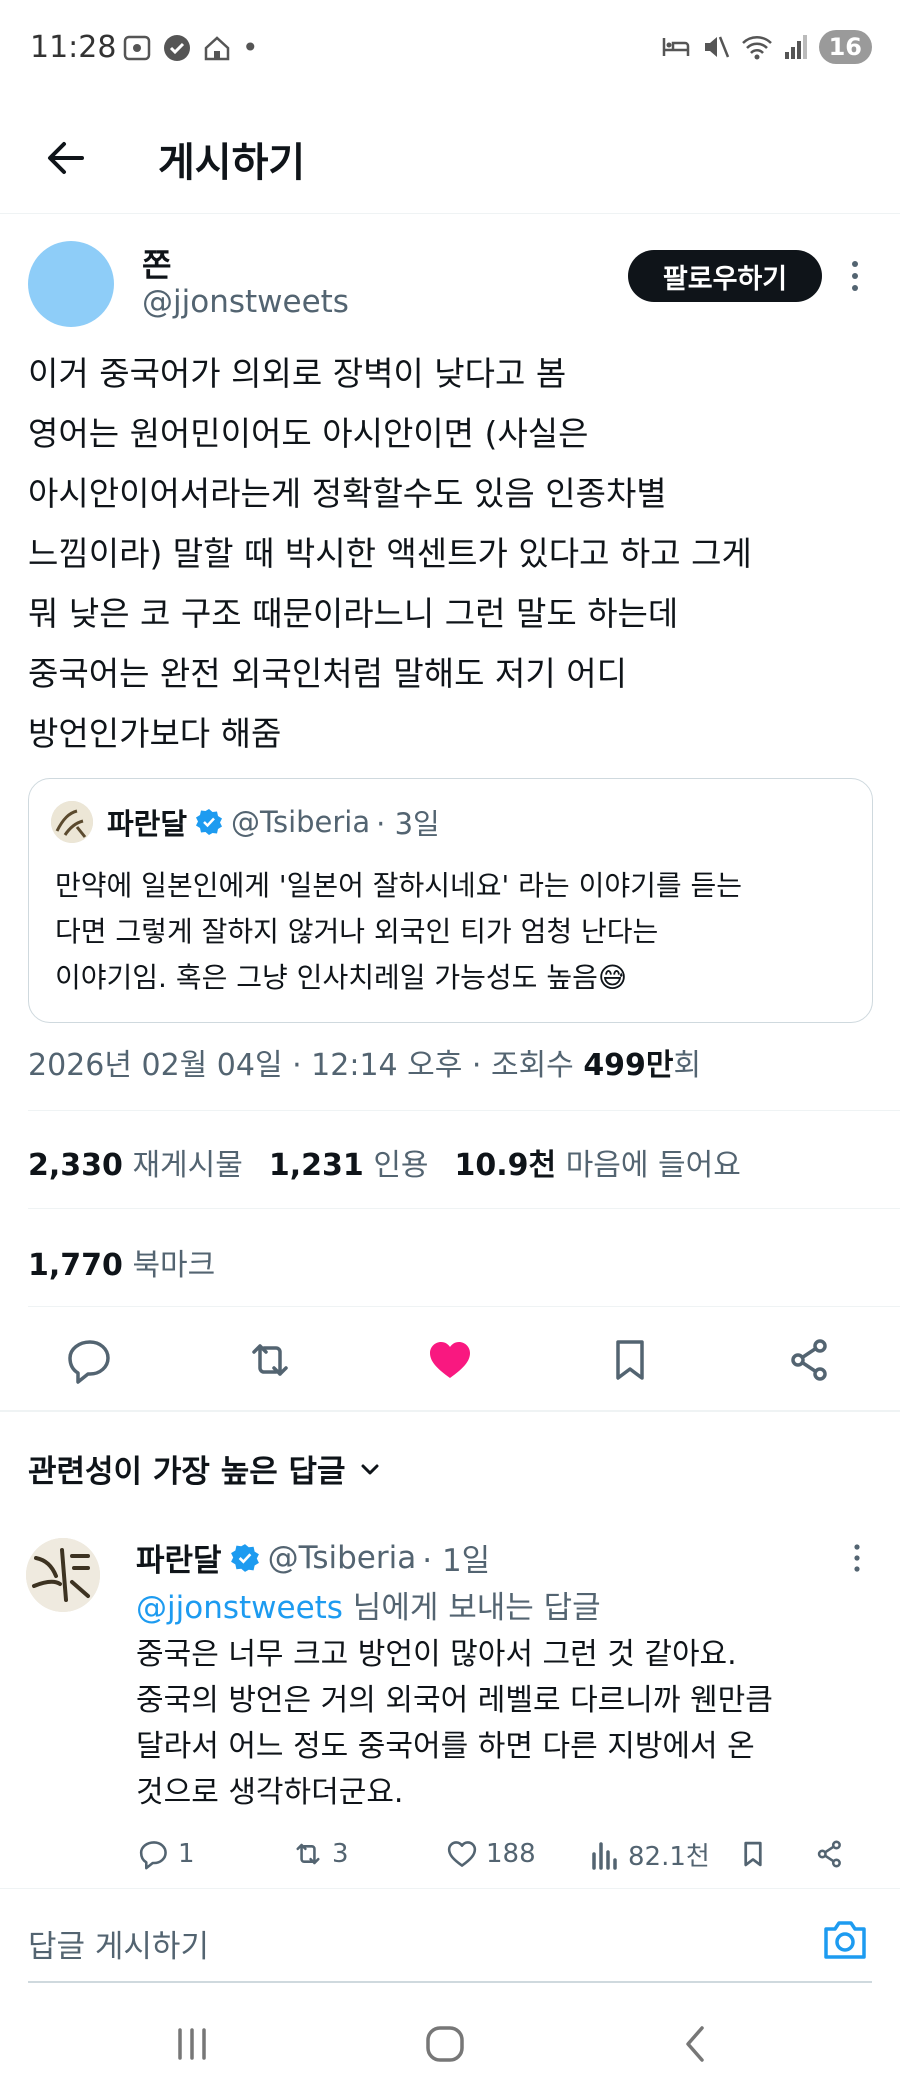 Image resolution: width=900 pixels, height=2100 pixels. I want to click on reply-to-handle-link: @jjonstweets, so click(239, 1608).